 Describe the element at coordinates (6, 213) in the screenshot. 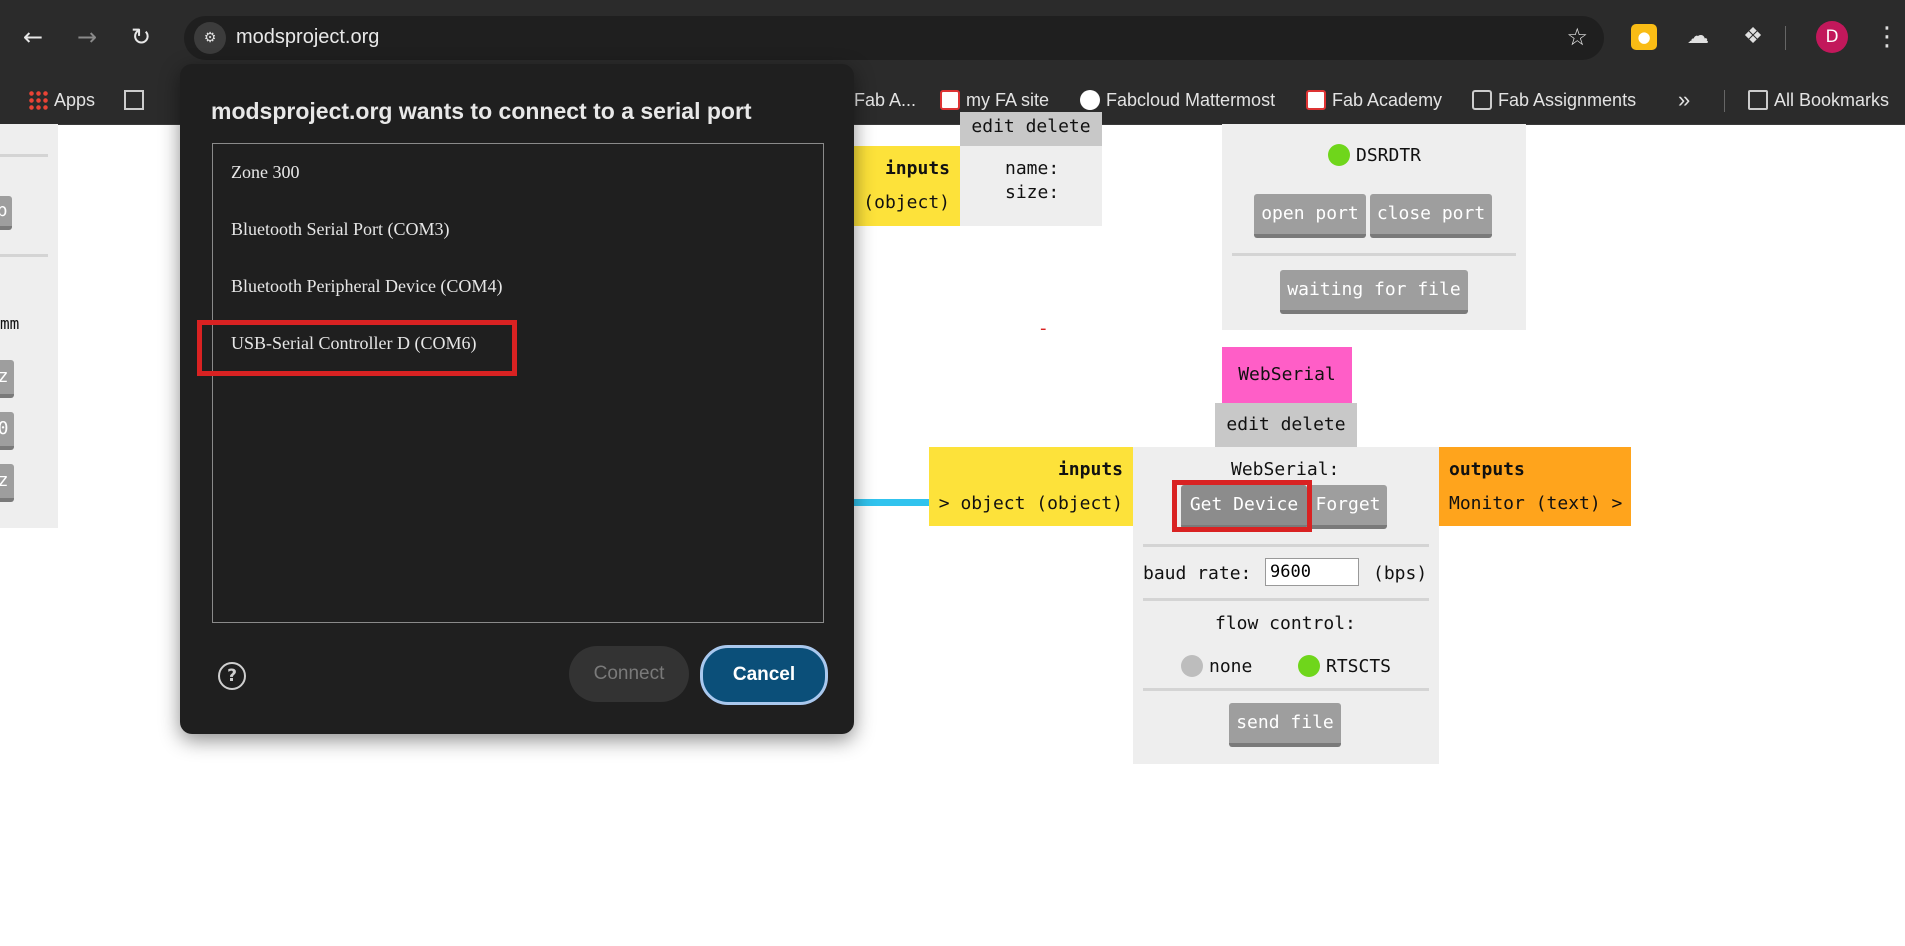

I see `left-button-p: p` at that location.